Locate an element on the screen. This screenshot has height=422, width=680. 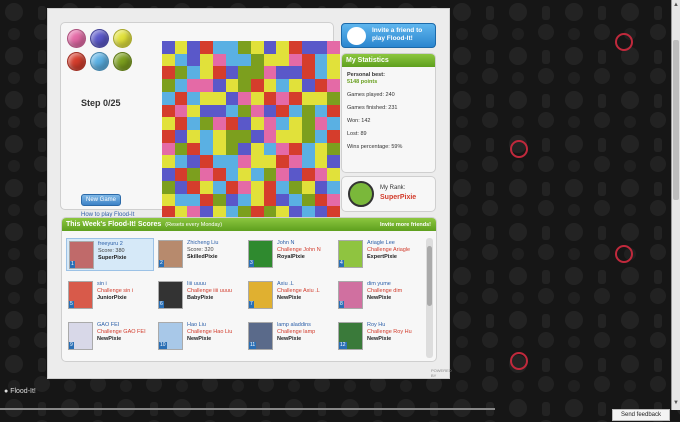
player-avatar: 4 is located at coordinates (350, 254).